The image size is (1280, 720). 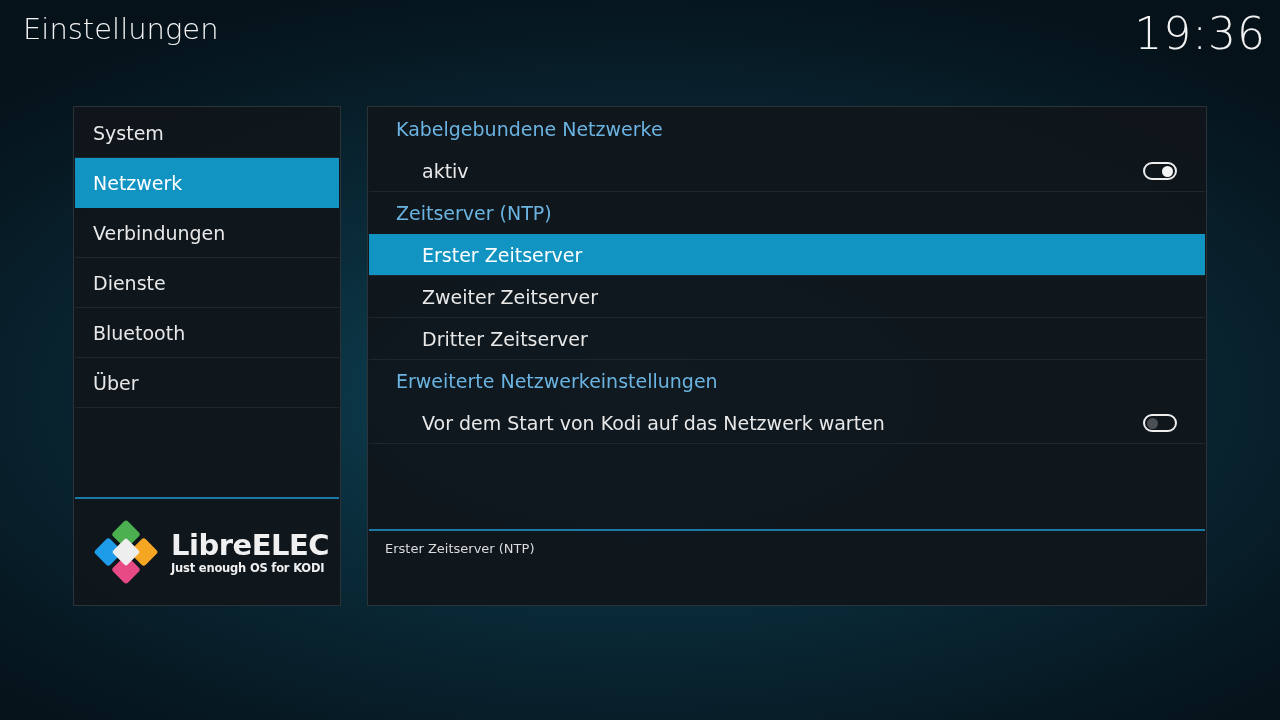 What do you see at coordinates (126, 551) in the screenshot?
I see `logo-icon` at bounding box center [126, 551].